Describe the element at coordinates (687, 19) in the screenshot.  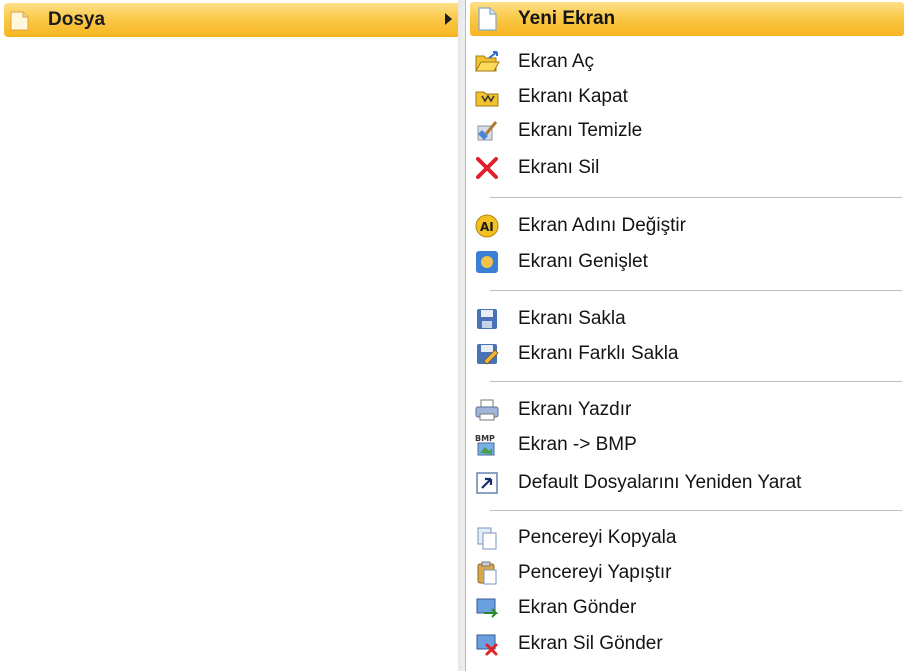
I see `menu-item-yeni-ekran: Yeni Ekran` at that location.